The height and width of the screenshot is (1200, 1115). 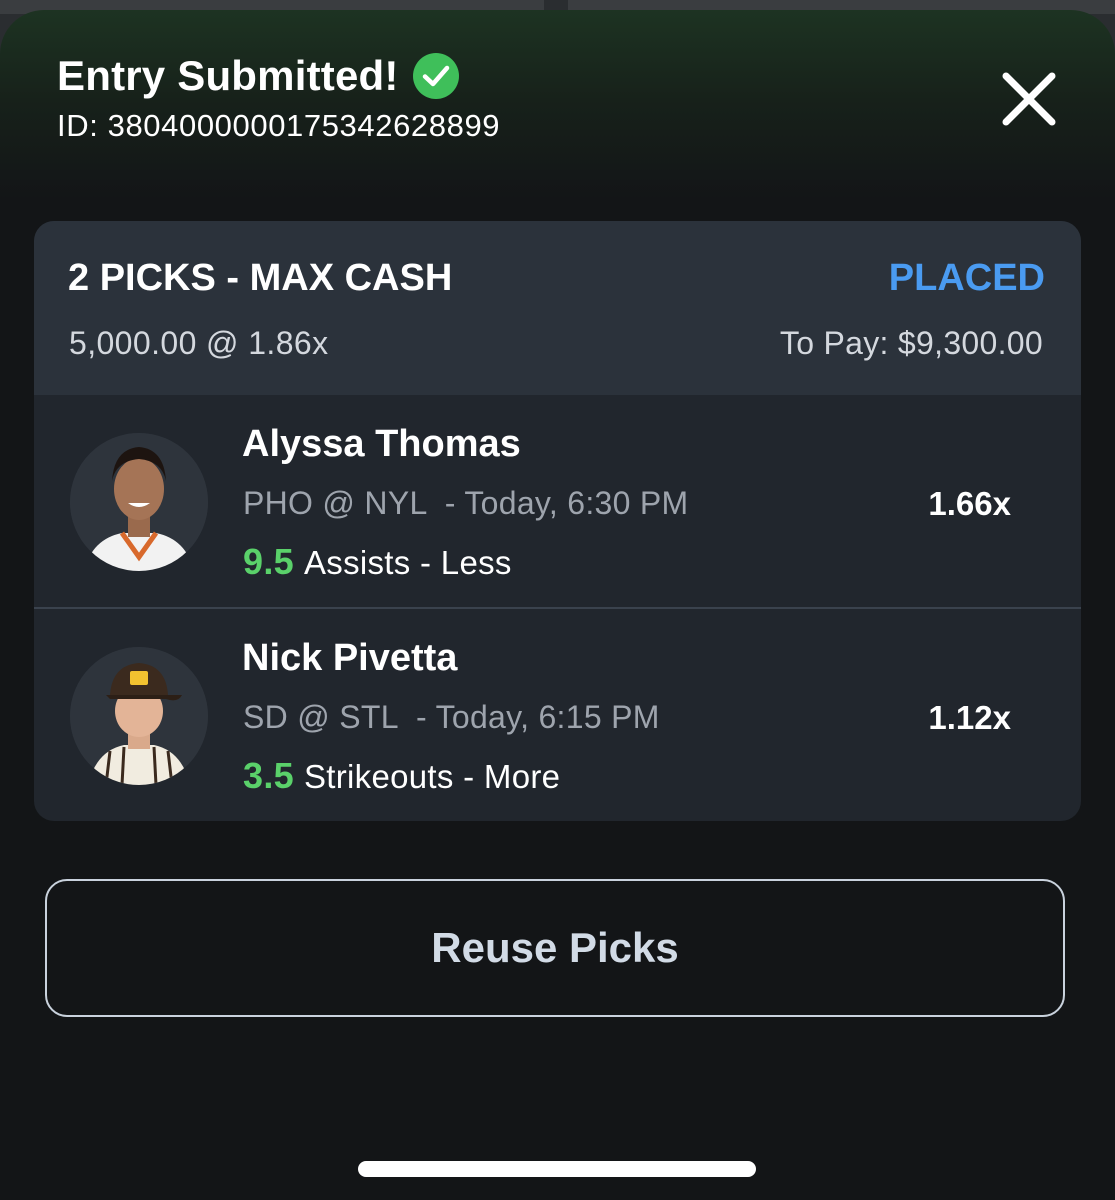 What do you see at coordinates (228, 75) in the screenshot?
I see `page-title-text: Entry Submitted!` at bounding box center [228, 75].